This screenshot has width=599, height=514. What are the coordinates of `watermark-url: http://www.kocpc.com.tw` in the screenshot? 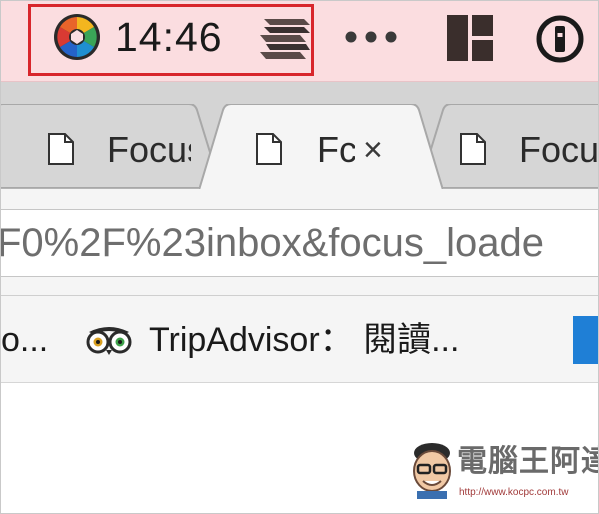 It's located at (514, 492).